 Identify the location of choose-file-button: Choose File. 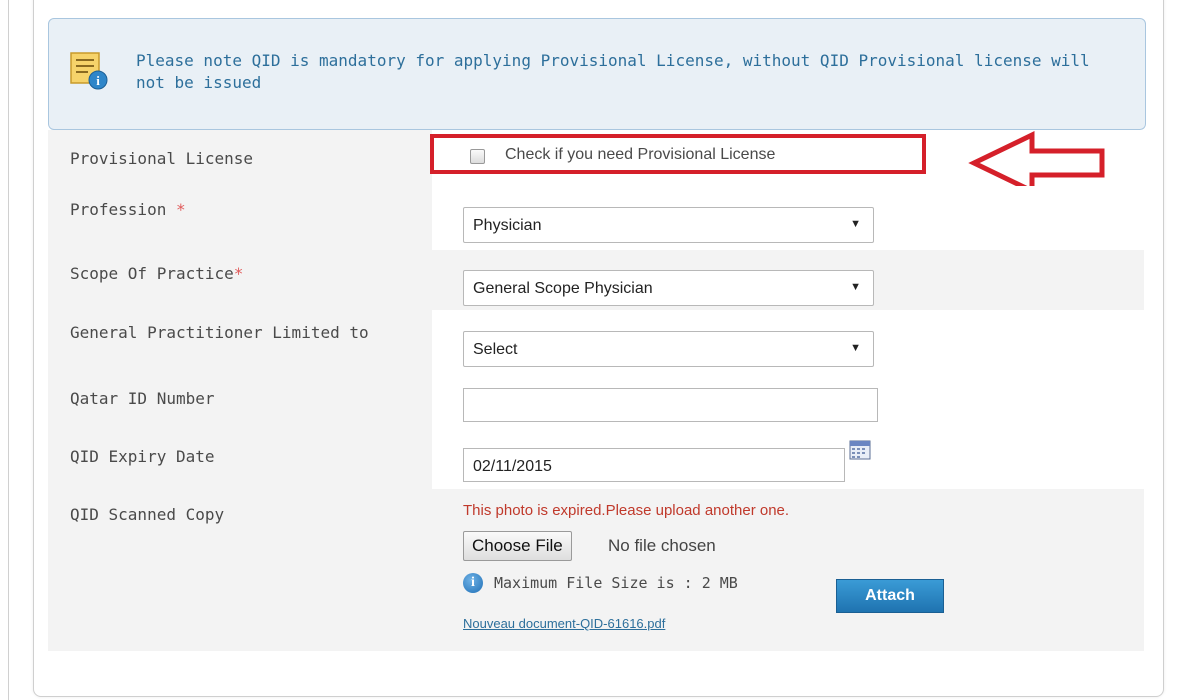
(517, 546).